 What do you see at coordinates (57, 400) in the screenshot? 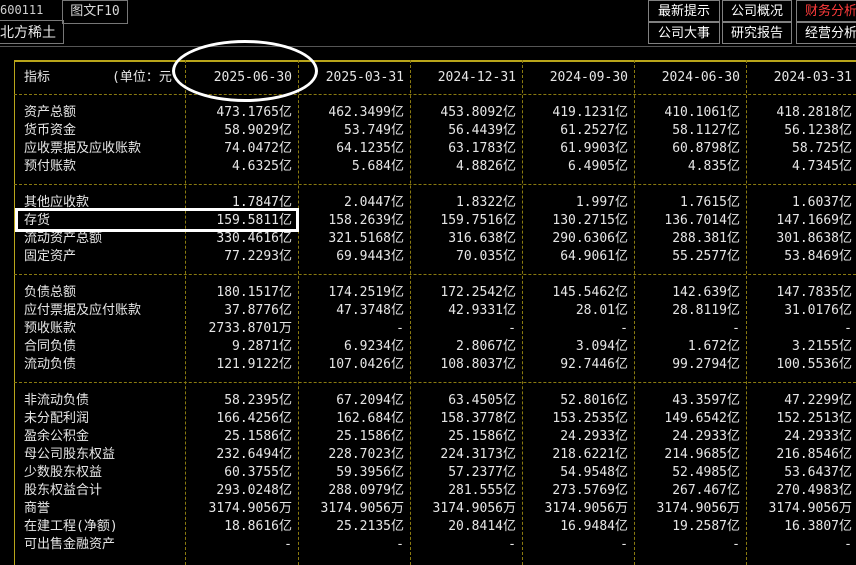
I see `row-label: 非流动负债` at bounding box center [57, 400].